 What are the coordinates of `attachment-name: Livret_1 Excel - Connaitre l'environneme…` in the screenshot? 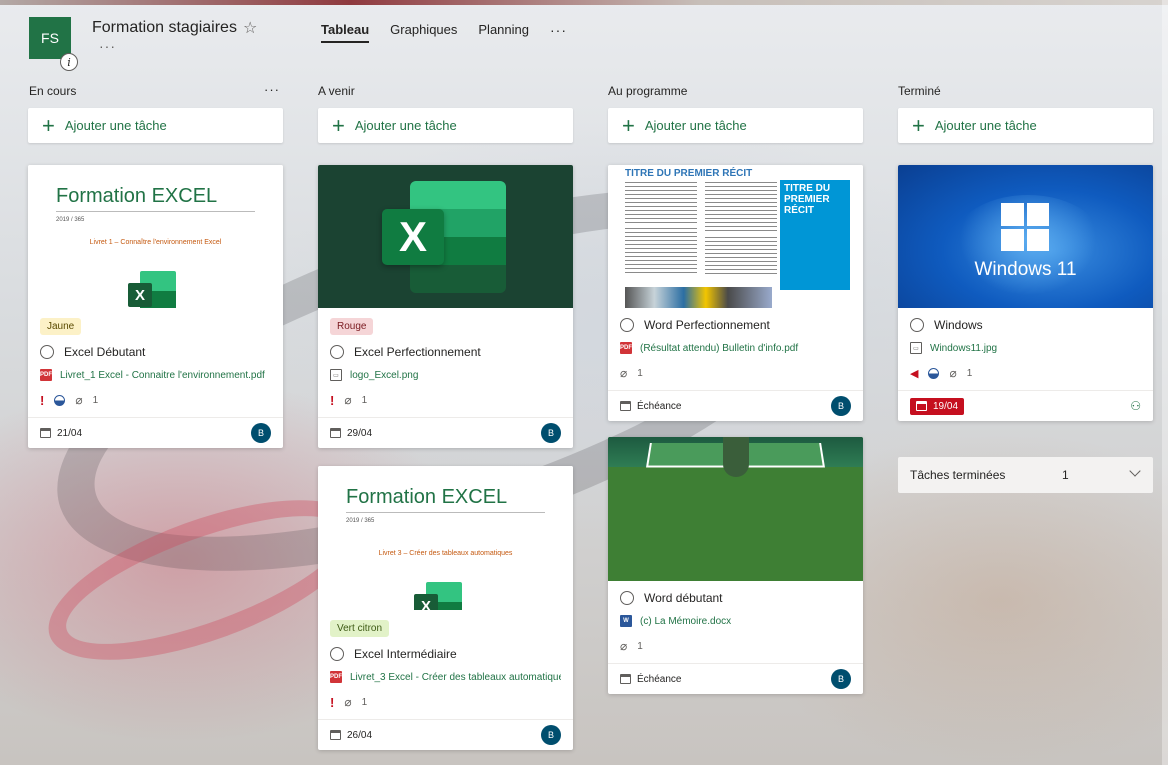 It's located at (162, 375).